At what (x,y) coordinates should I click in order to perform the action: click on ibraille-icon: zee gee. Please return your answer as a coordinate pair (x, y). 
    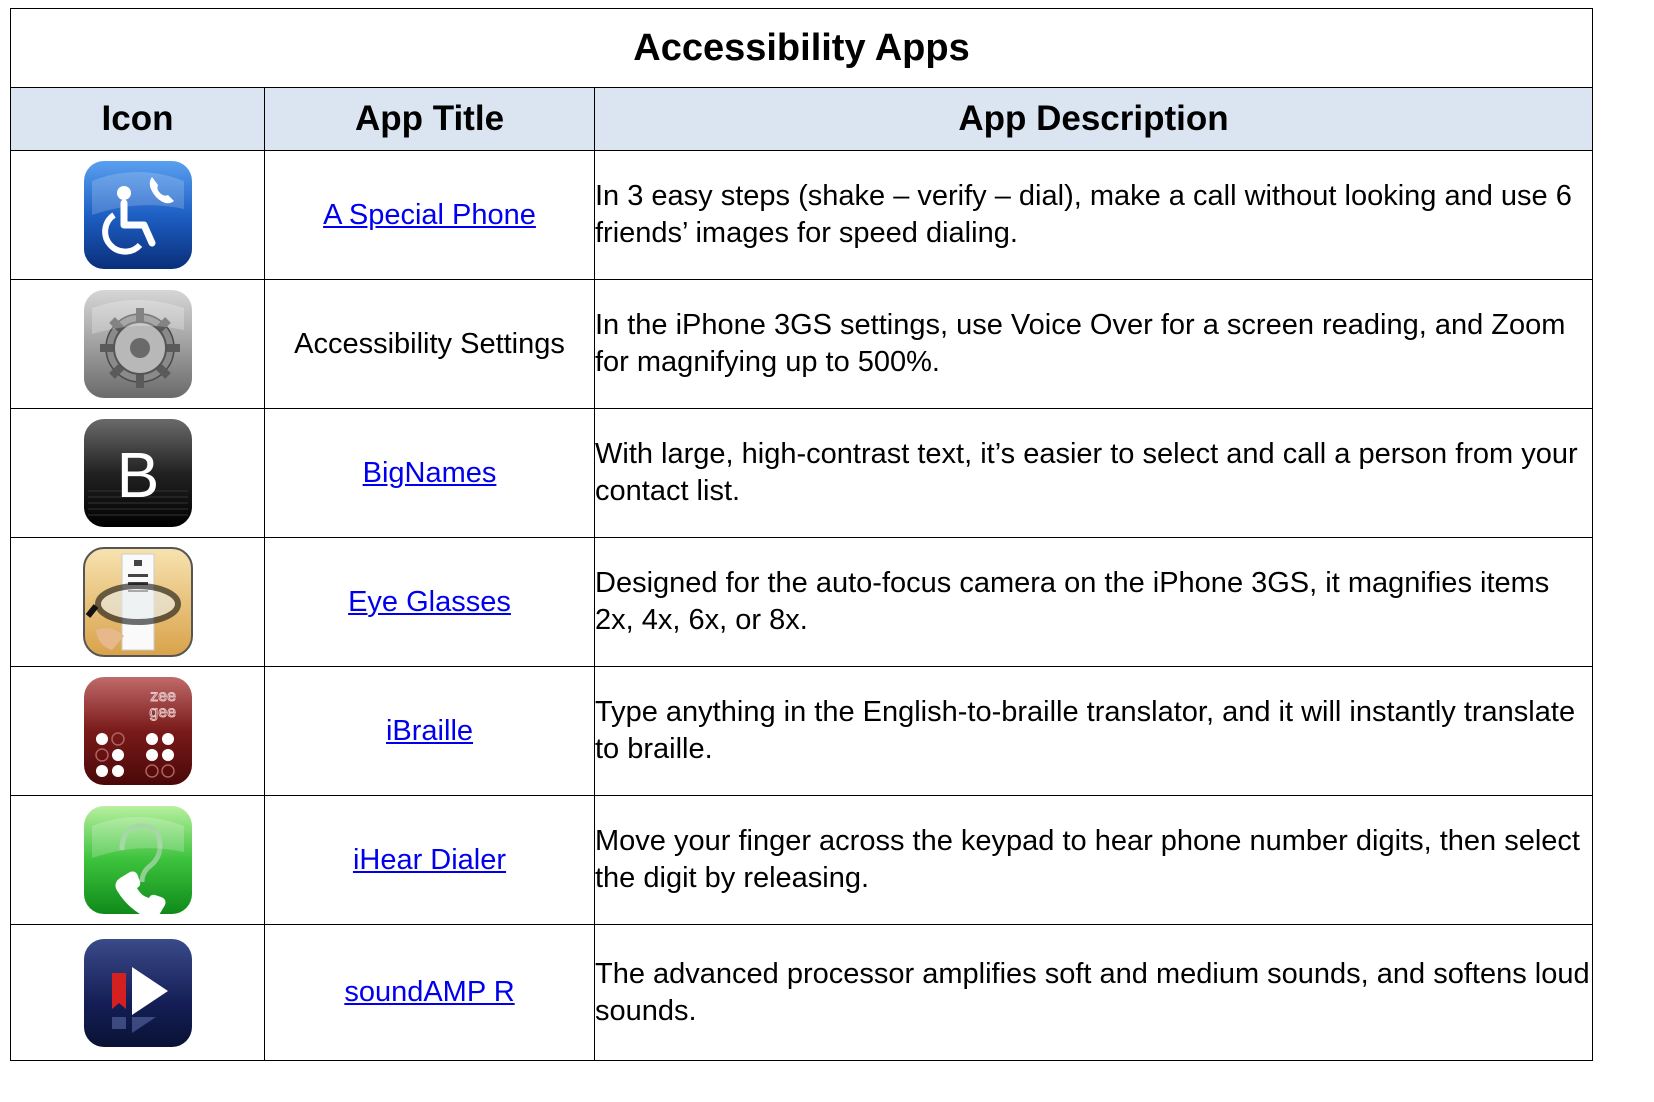
    Looking at the image, I should click on (138, 731).